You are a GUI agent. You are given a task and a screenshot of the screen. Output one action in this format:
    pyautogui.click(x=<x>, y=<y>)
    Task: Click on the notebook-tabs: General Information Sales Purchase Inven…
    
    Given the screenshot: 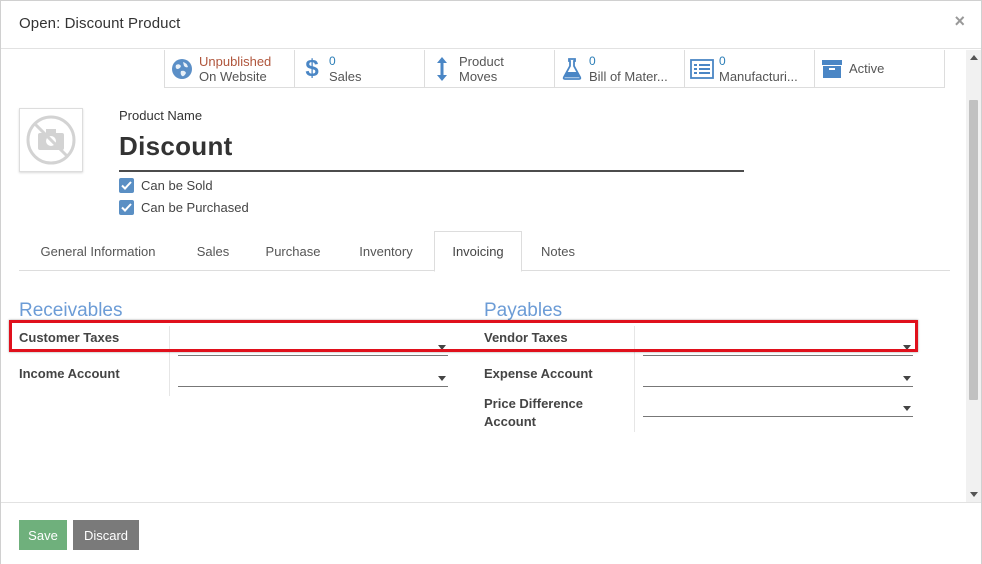 What is the action you would take?
    pyautogui.click(x=484, y=251)
    